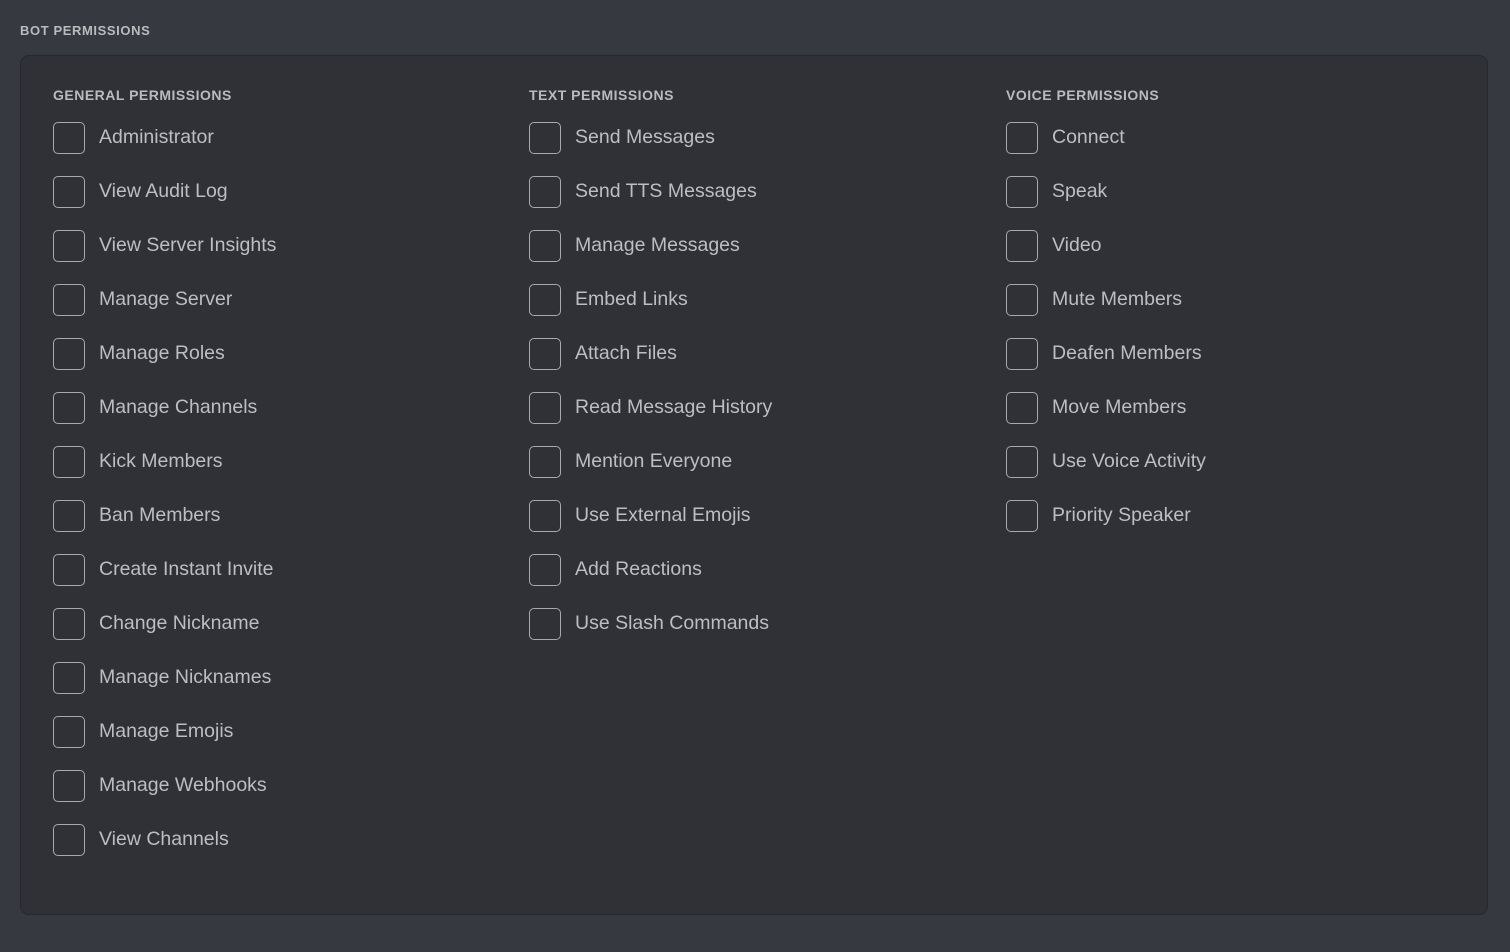  What do you see at coordinates (273, 138) in the screenshot?
I see `permission-row: ✓ Administrator` at bounding box center [273, 138].